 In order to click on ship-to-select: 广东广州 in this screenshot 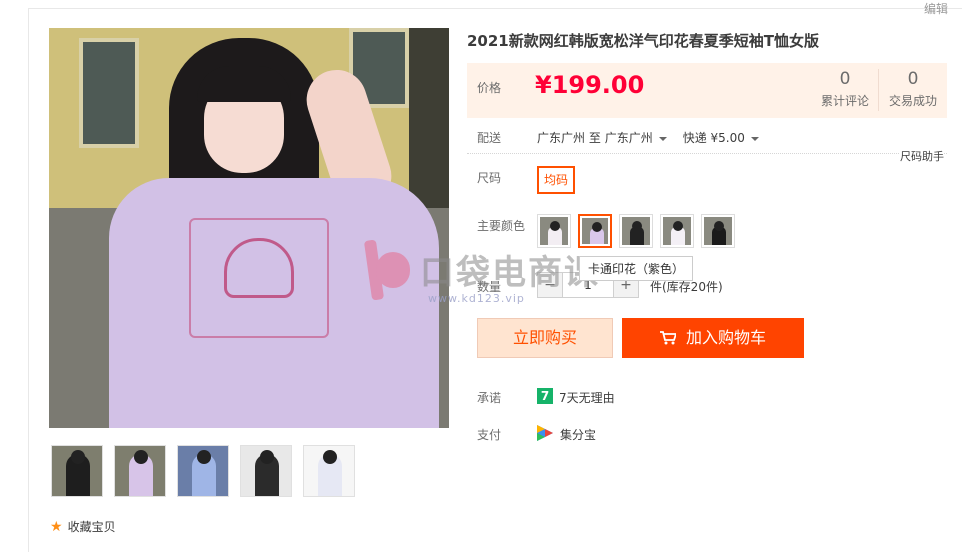, I will do `click(629, 138)`.